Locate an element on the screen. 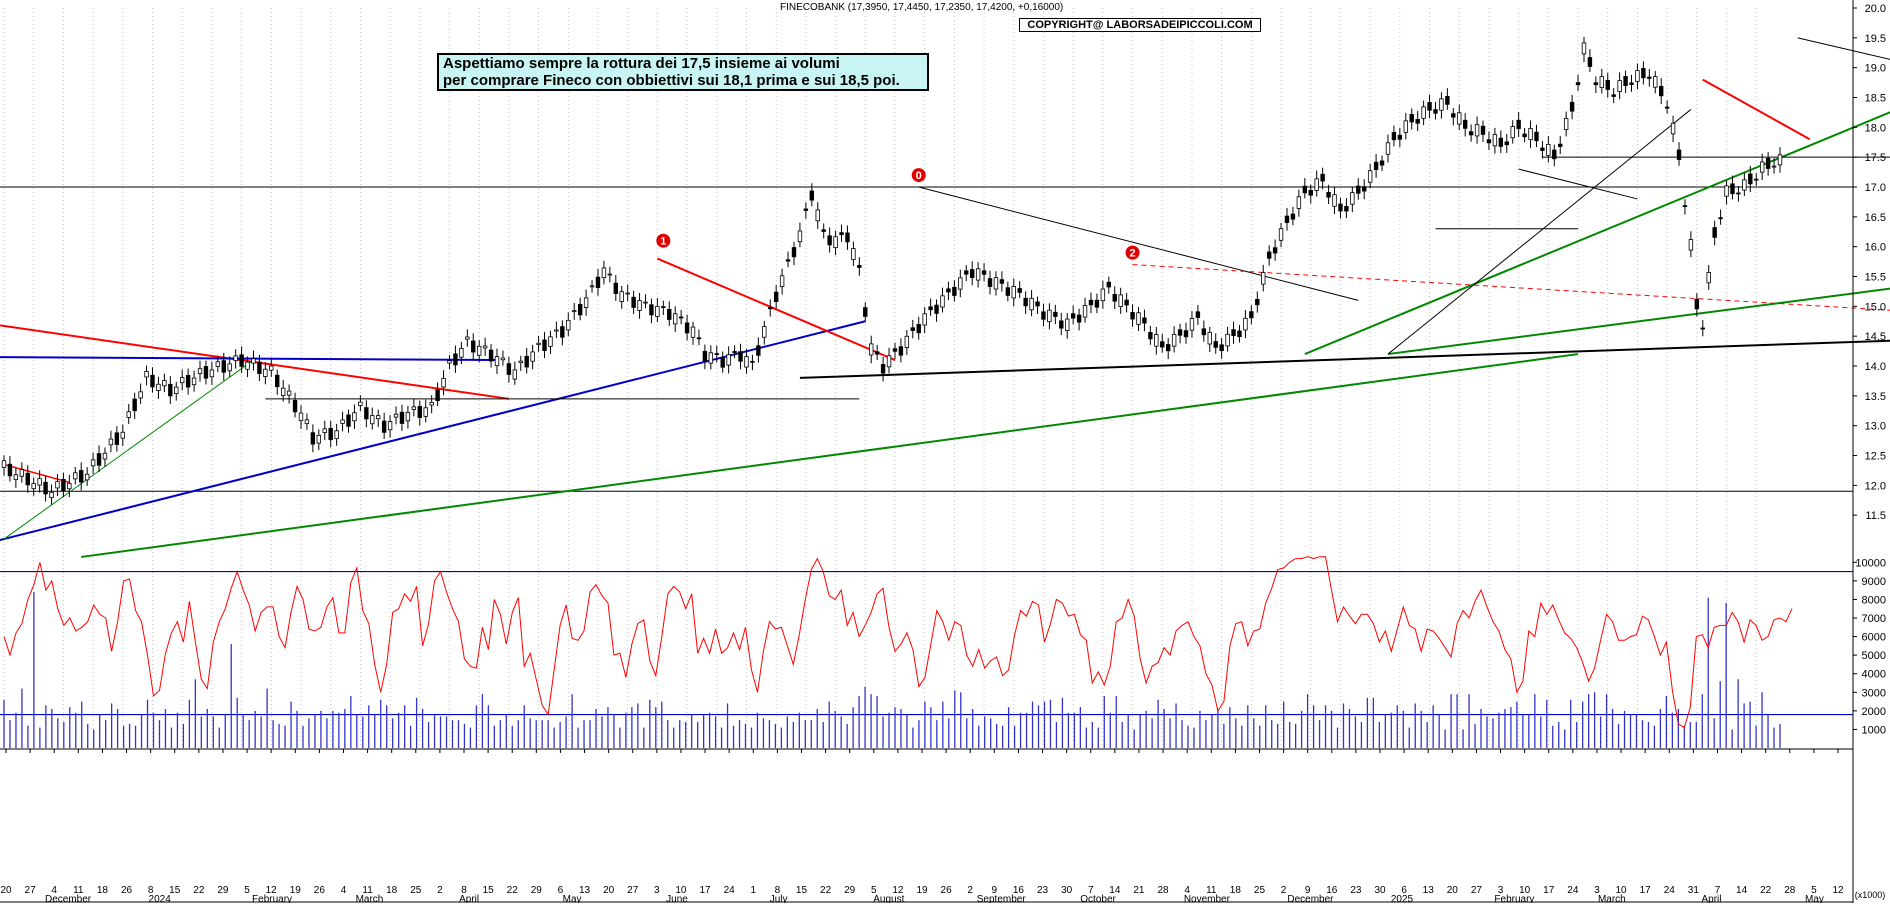  x-month-label: May is located at coordinates (572, 898).